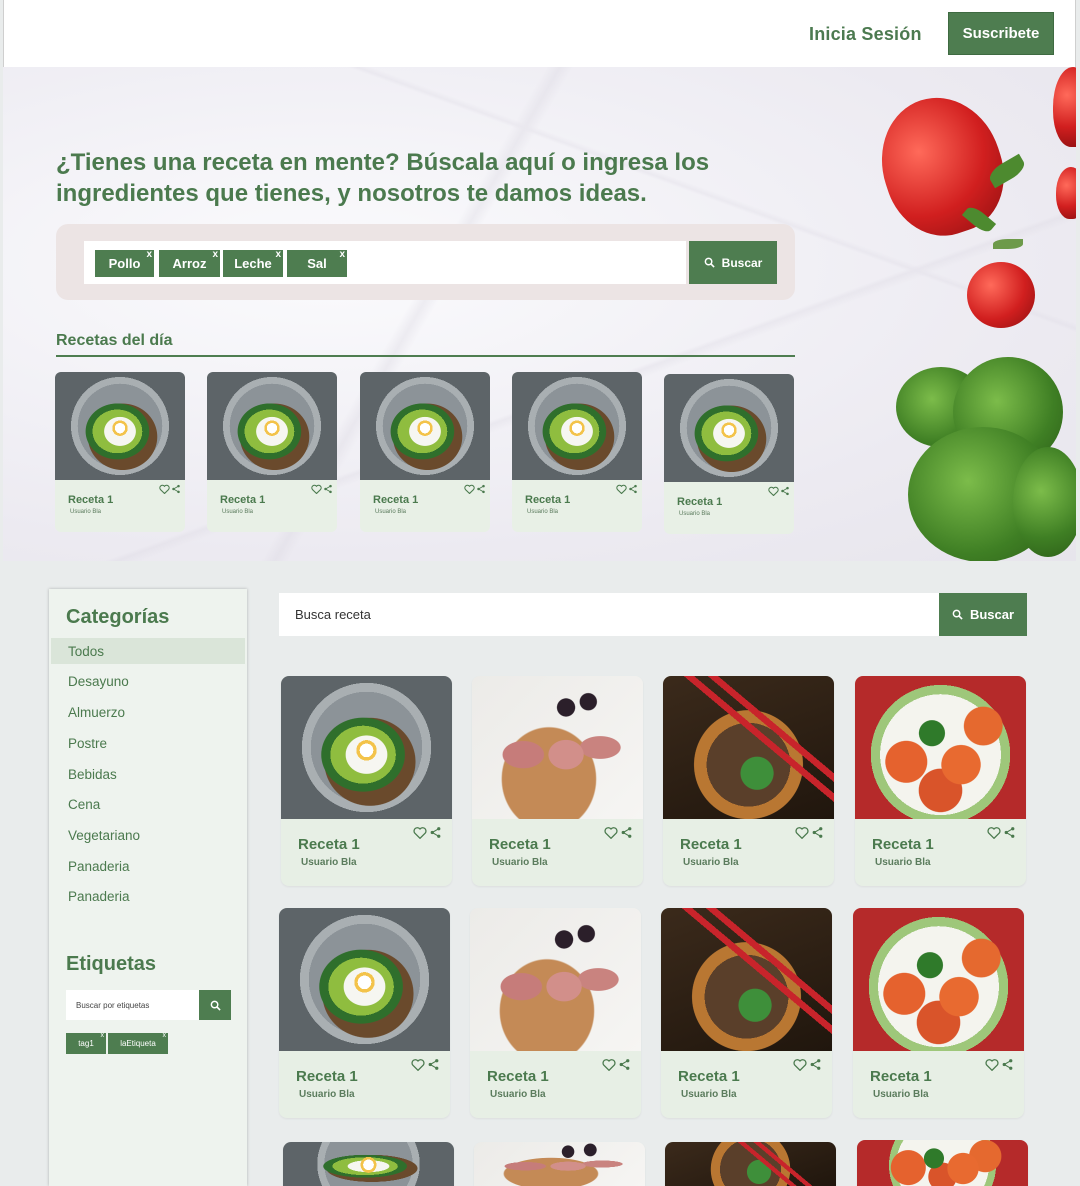  I want to click on recipe-search-input: Busca receta, so click(609, 614).